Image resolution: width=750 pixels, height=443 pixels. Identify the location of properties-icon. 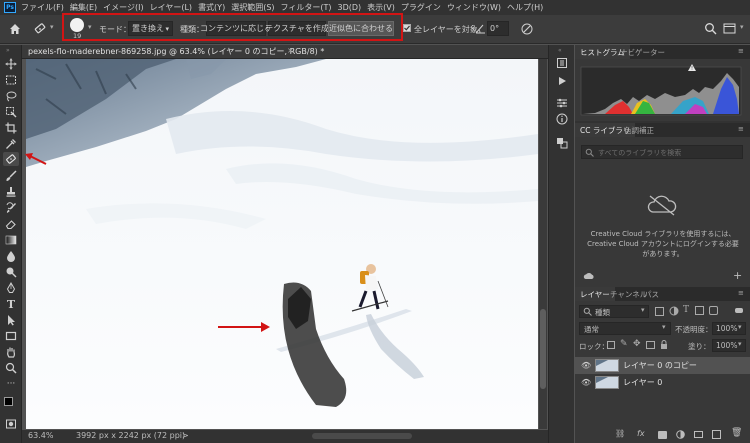
(562, 104).